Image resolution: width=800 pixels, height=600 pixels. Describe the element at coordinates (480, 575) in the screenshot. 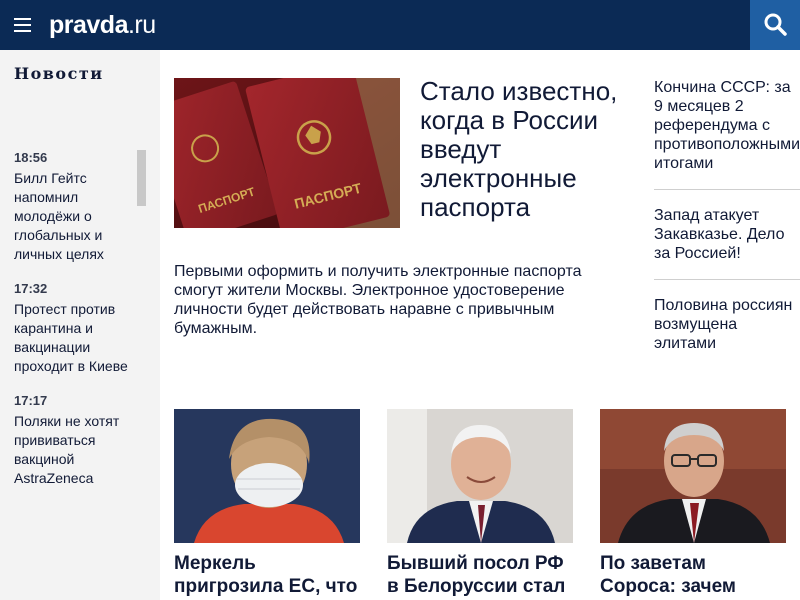

I see `story-card-title: Бывший посол РФ в Белоруссии стал` at that location.